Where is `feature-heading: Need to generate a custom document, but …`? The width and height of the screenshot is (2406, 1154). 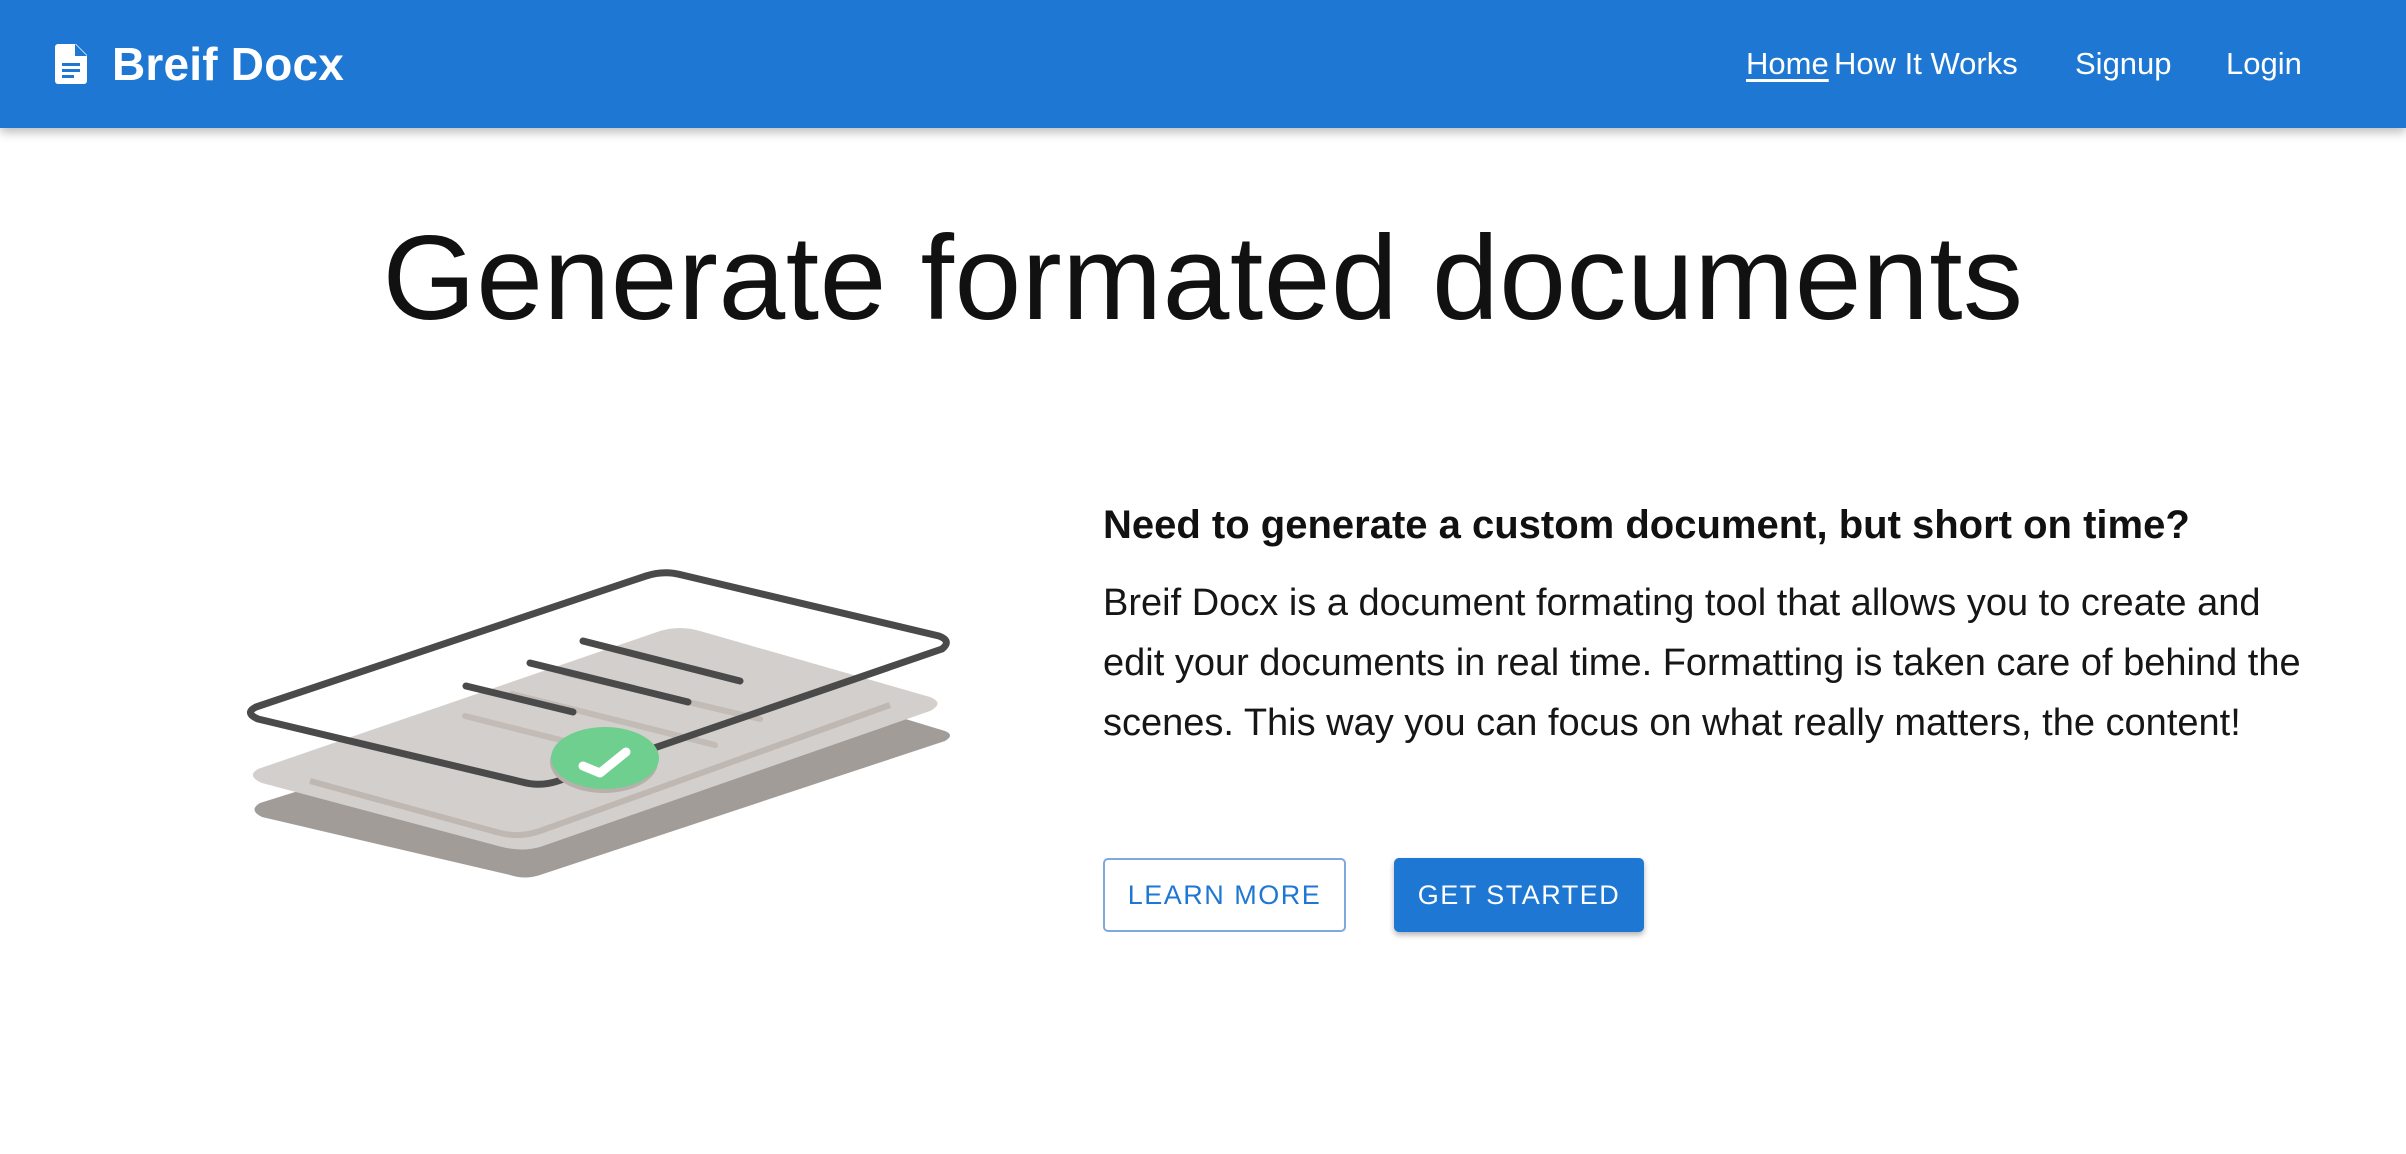
feature-heading: Need to generate a custom document, but … is located at coordinates (1646, 525).